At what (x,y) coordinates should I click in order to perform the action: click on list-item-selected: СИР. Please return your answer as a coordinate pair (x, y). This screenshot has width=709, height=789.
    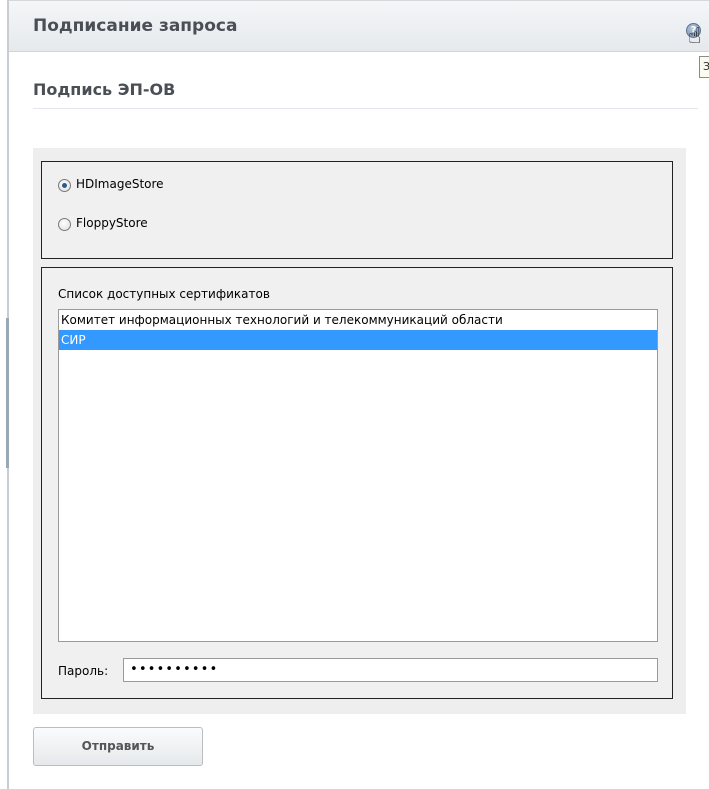
    Looking at the image, I should click on (358, 340).